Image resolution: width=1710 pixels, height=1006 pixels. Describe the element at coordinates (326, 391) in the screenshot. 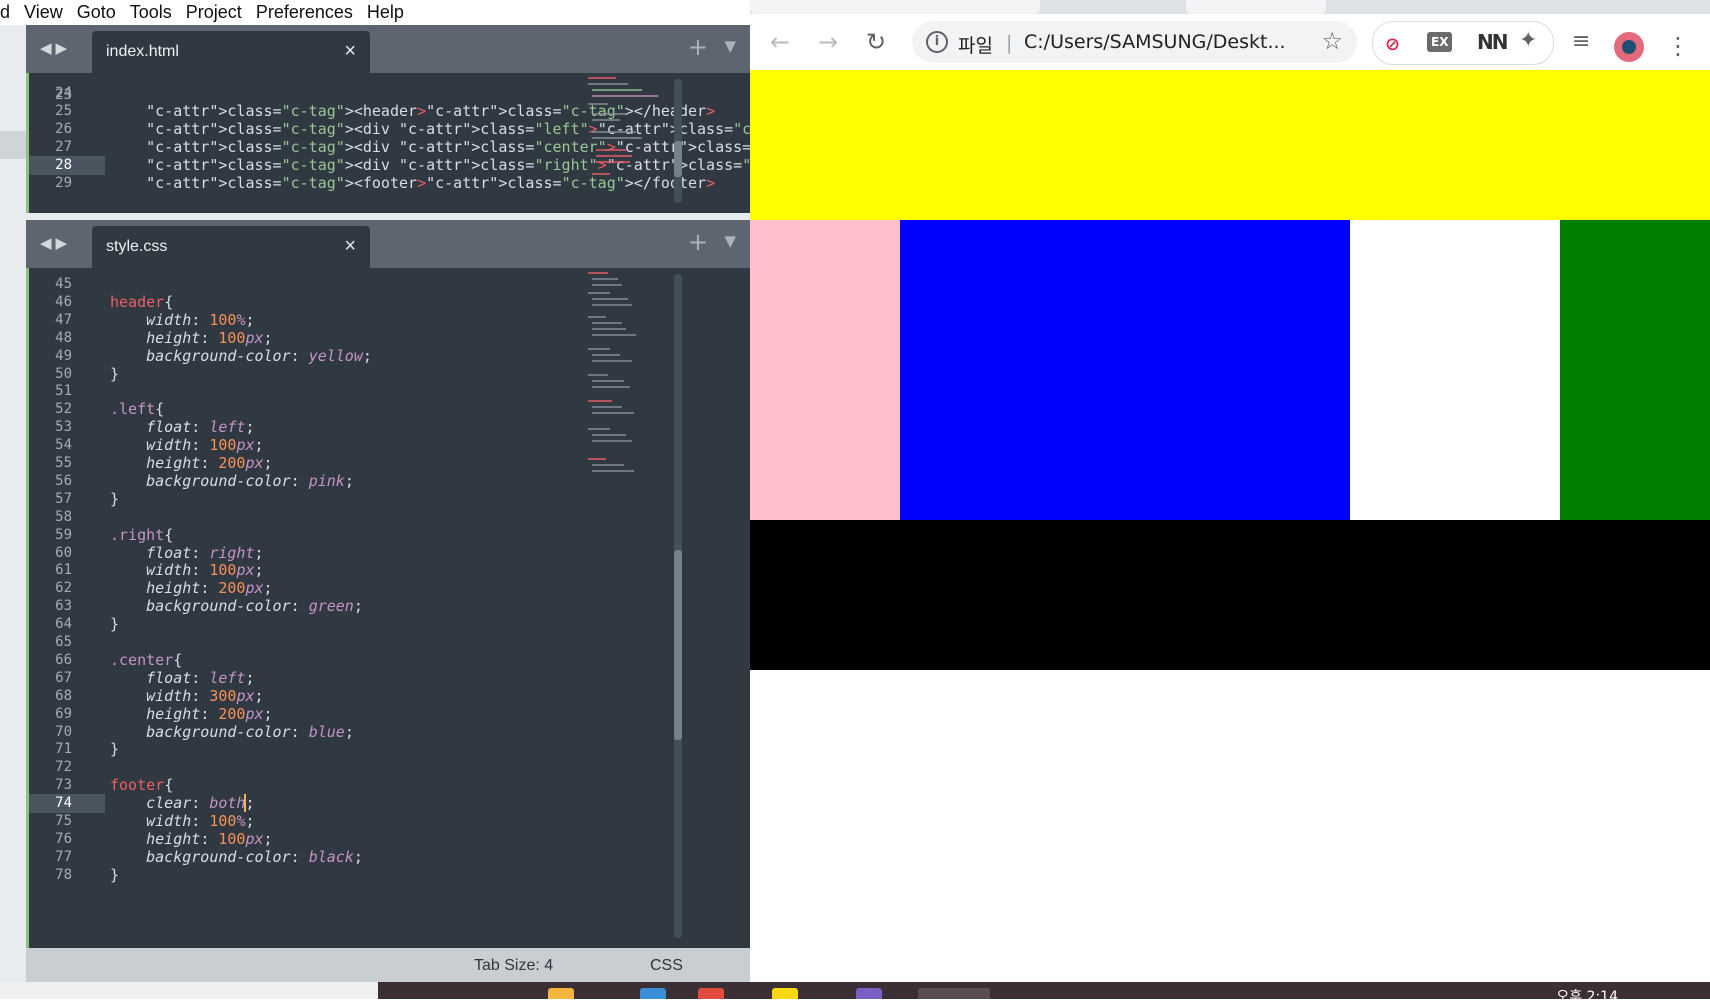

I see `code-line: 51` at that location.